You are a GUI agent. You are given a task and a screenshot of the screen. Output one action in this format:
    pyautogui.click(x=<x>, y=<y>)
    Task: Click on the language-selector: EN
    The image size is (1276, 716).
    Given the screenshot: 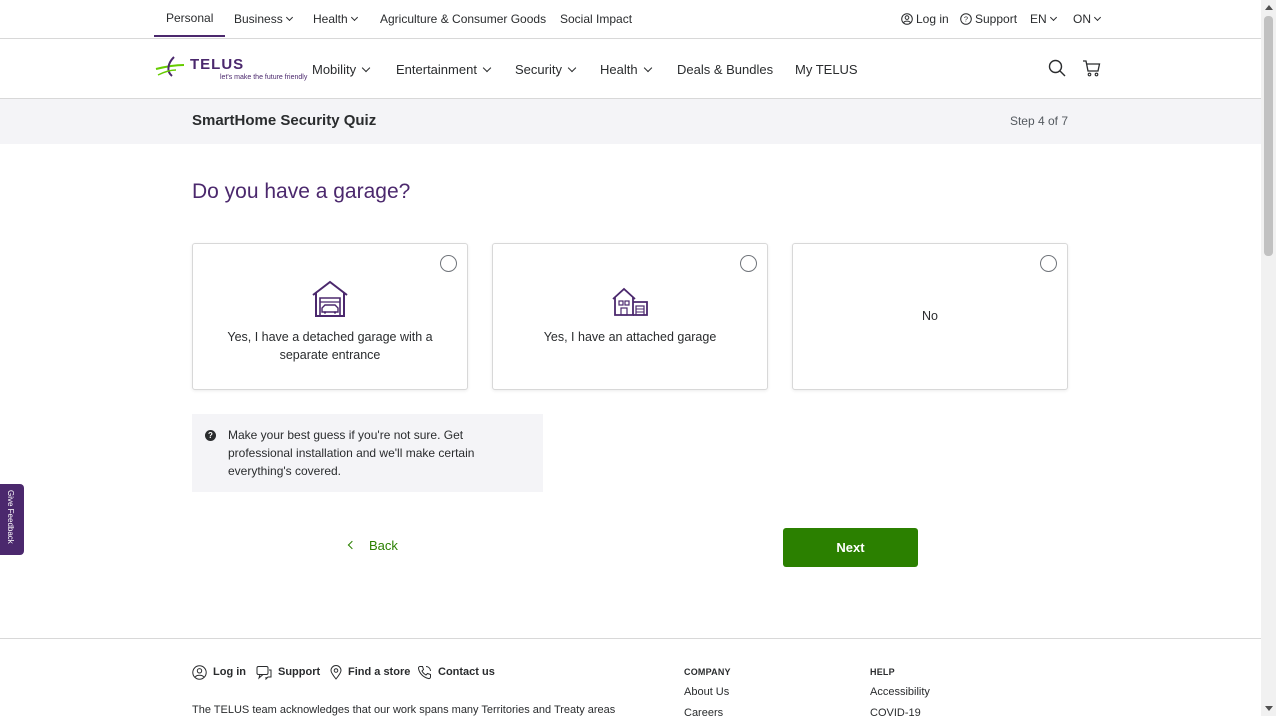 What is the action you would take?
    pyautogui.click(x=1043, y=18)
    